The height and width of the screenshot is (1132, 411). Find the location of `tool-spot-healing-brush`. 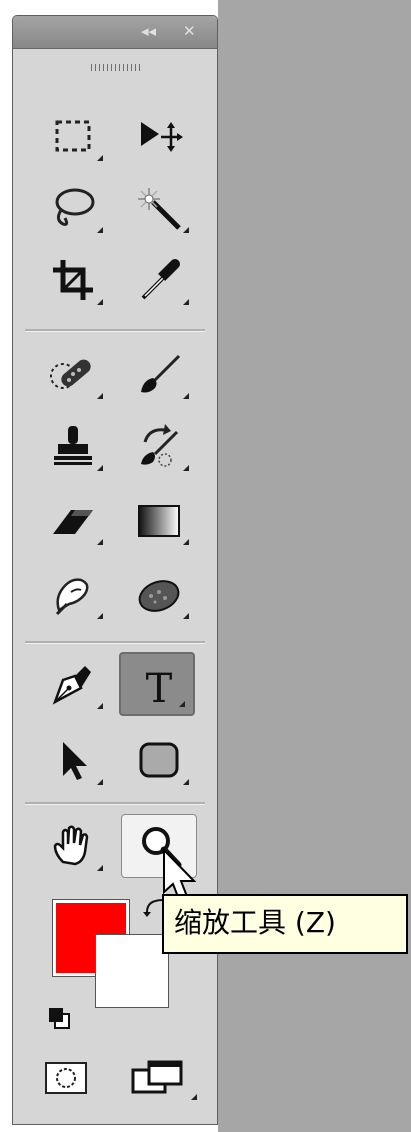

tool-spot-healing-brush is located at coordinates (73, 374).